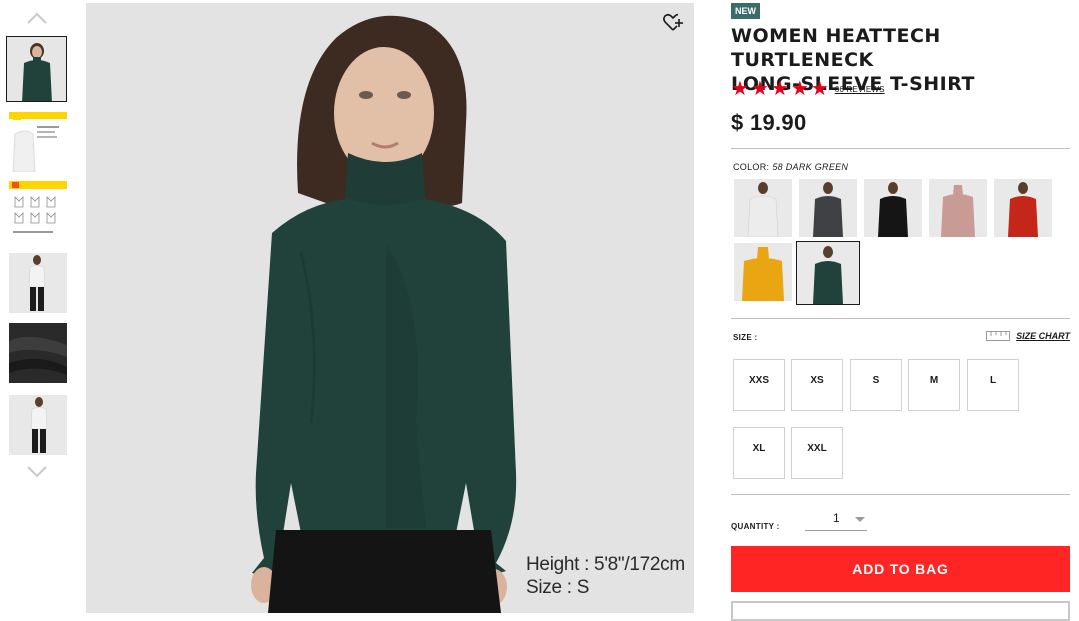 The height and width of the screenshot is (621, 1079). Describe the element at coordinates (605, 564) in the screenshot. I see `model-height: Height : 5'8"/172cm` at that location.